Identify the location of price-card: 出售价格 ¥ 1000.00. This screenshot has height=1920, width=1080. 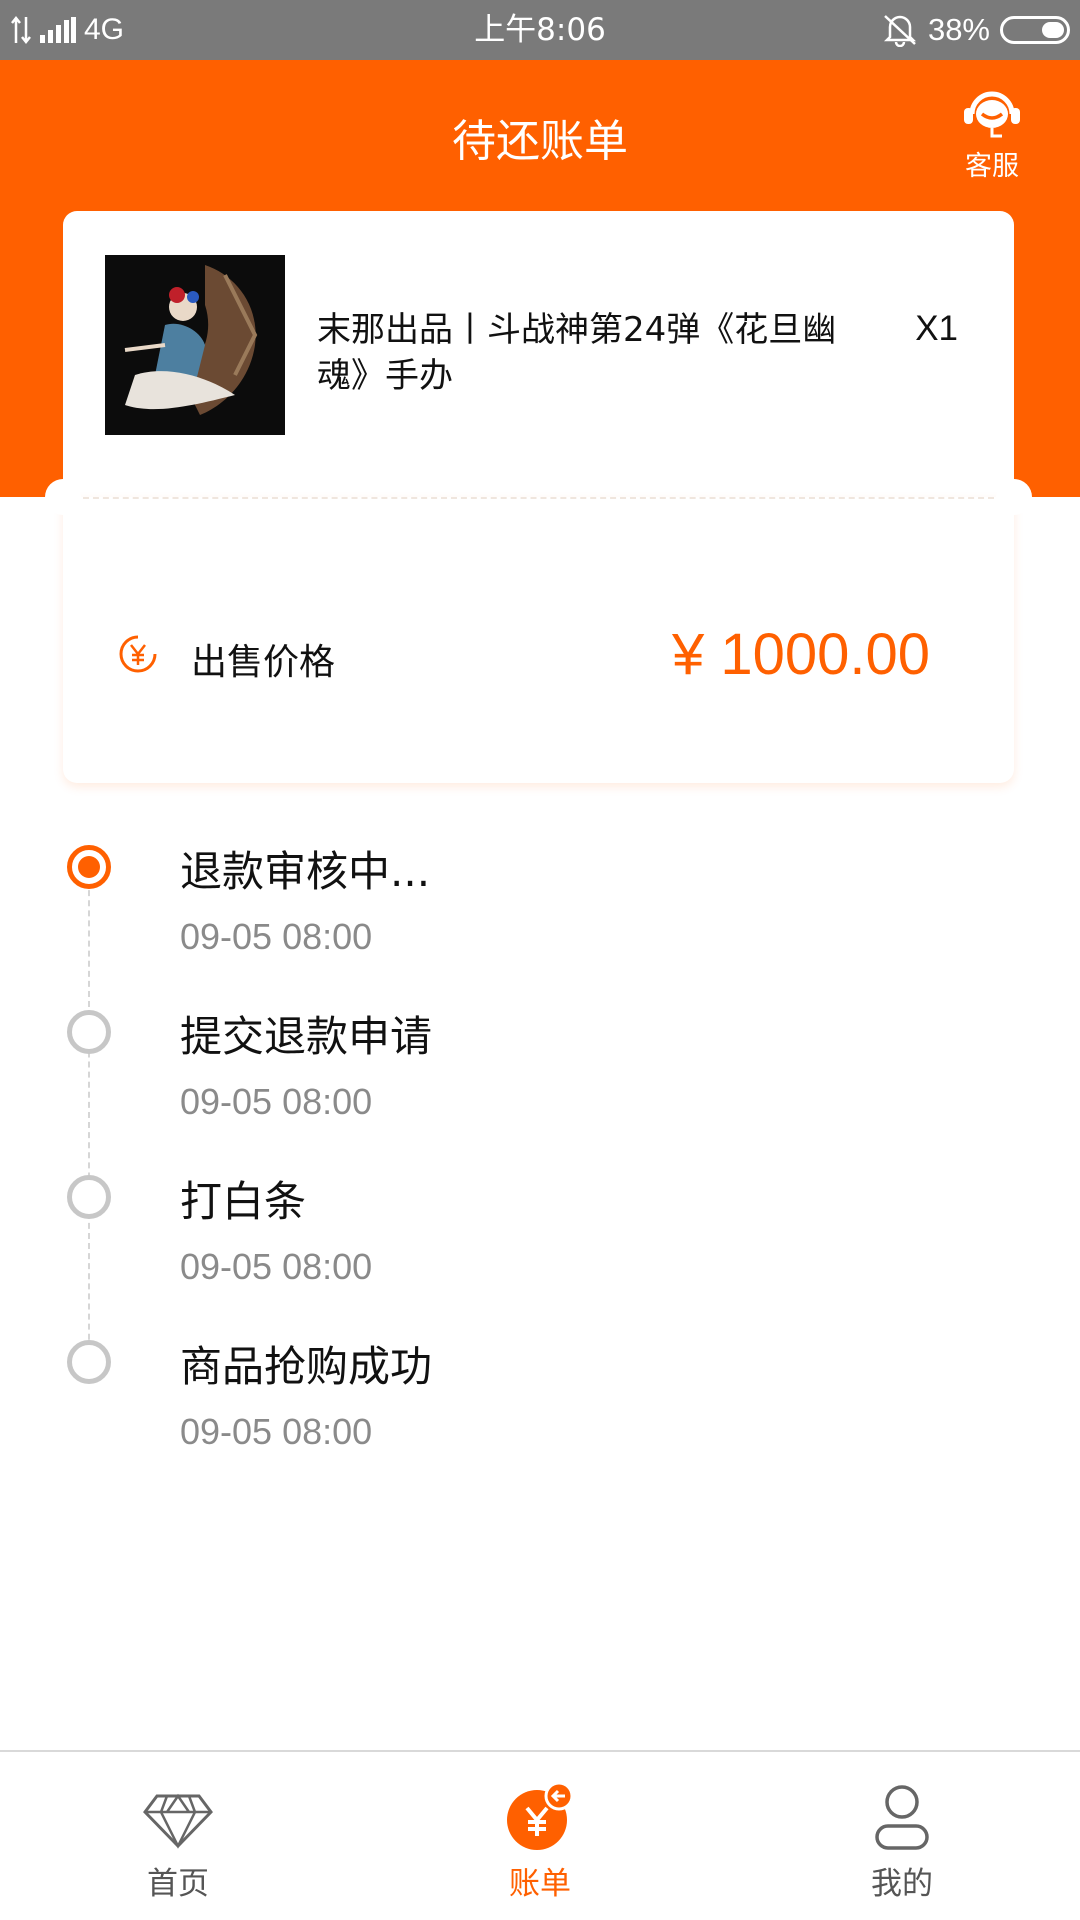
(538, 631).